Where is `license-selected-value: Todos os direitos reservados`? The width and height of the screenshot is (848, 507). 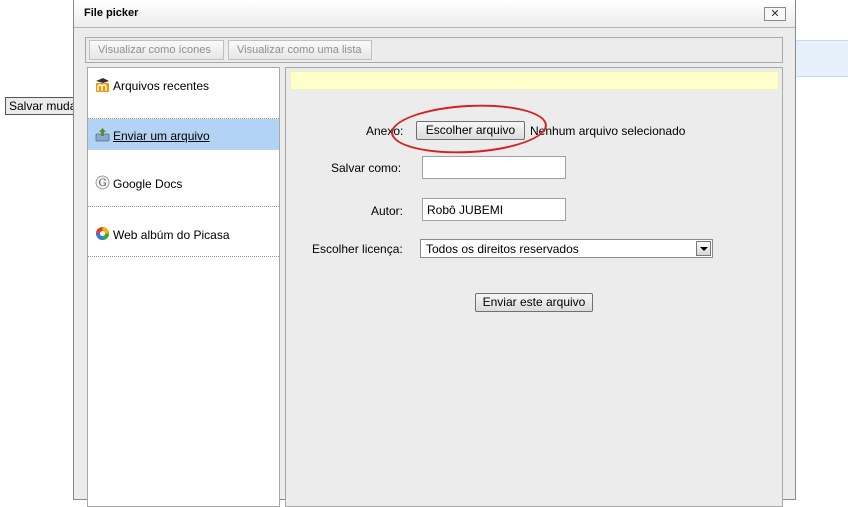 license-selected-value: Todos os direitos reservados is located at coordinates (502, 249).